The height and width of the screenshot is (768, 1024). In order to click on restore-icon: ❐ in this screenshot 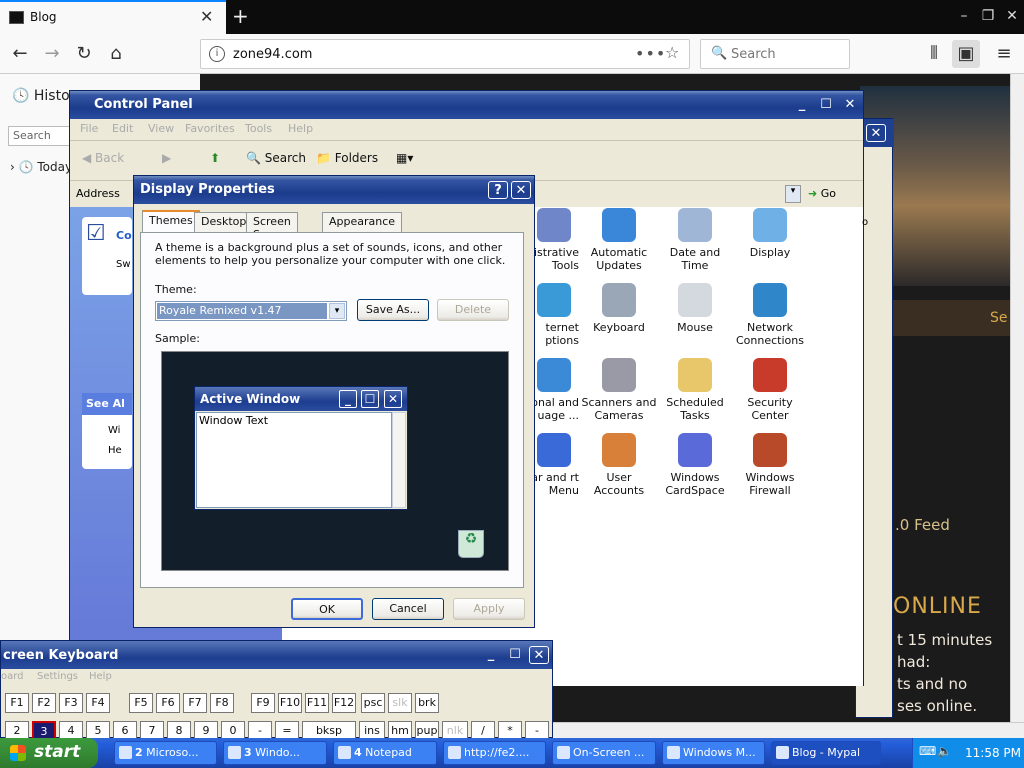, I will do `click(988, 16)`.